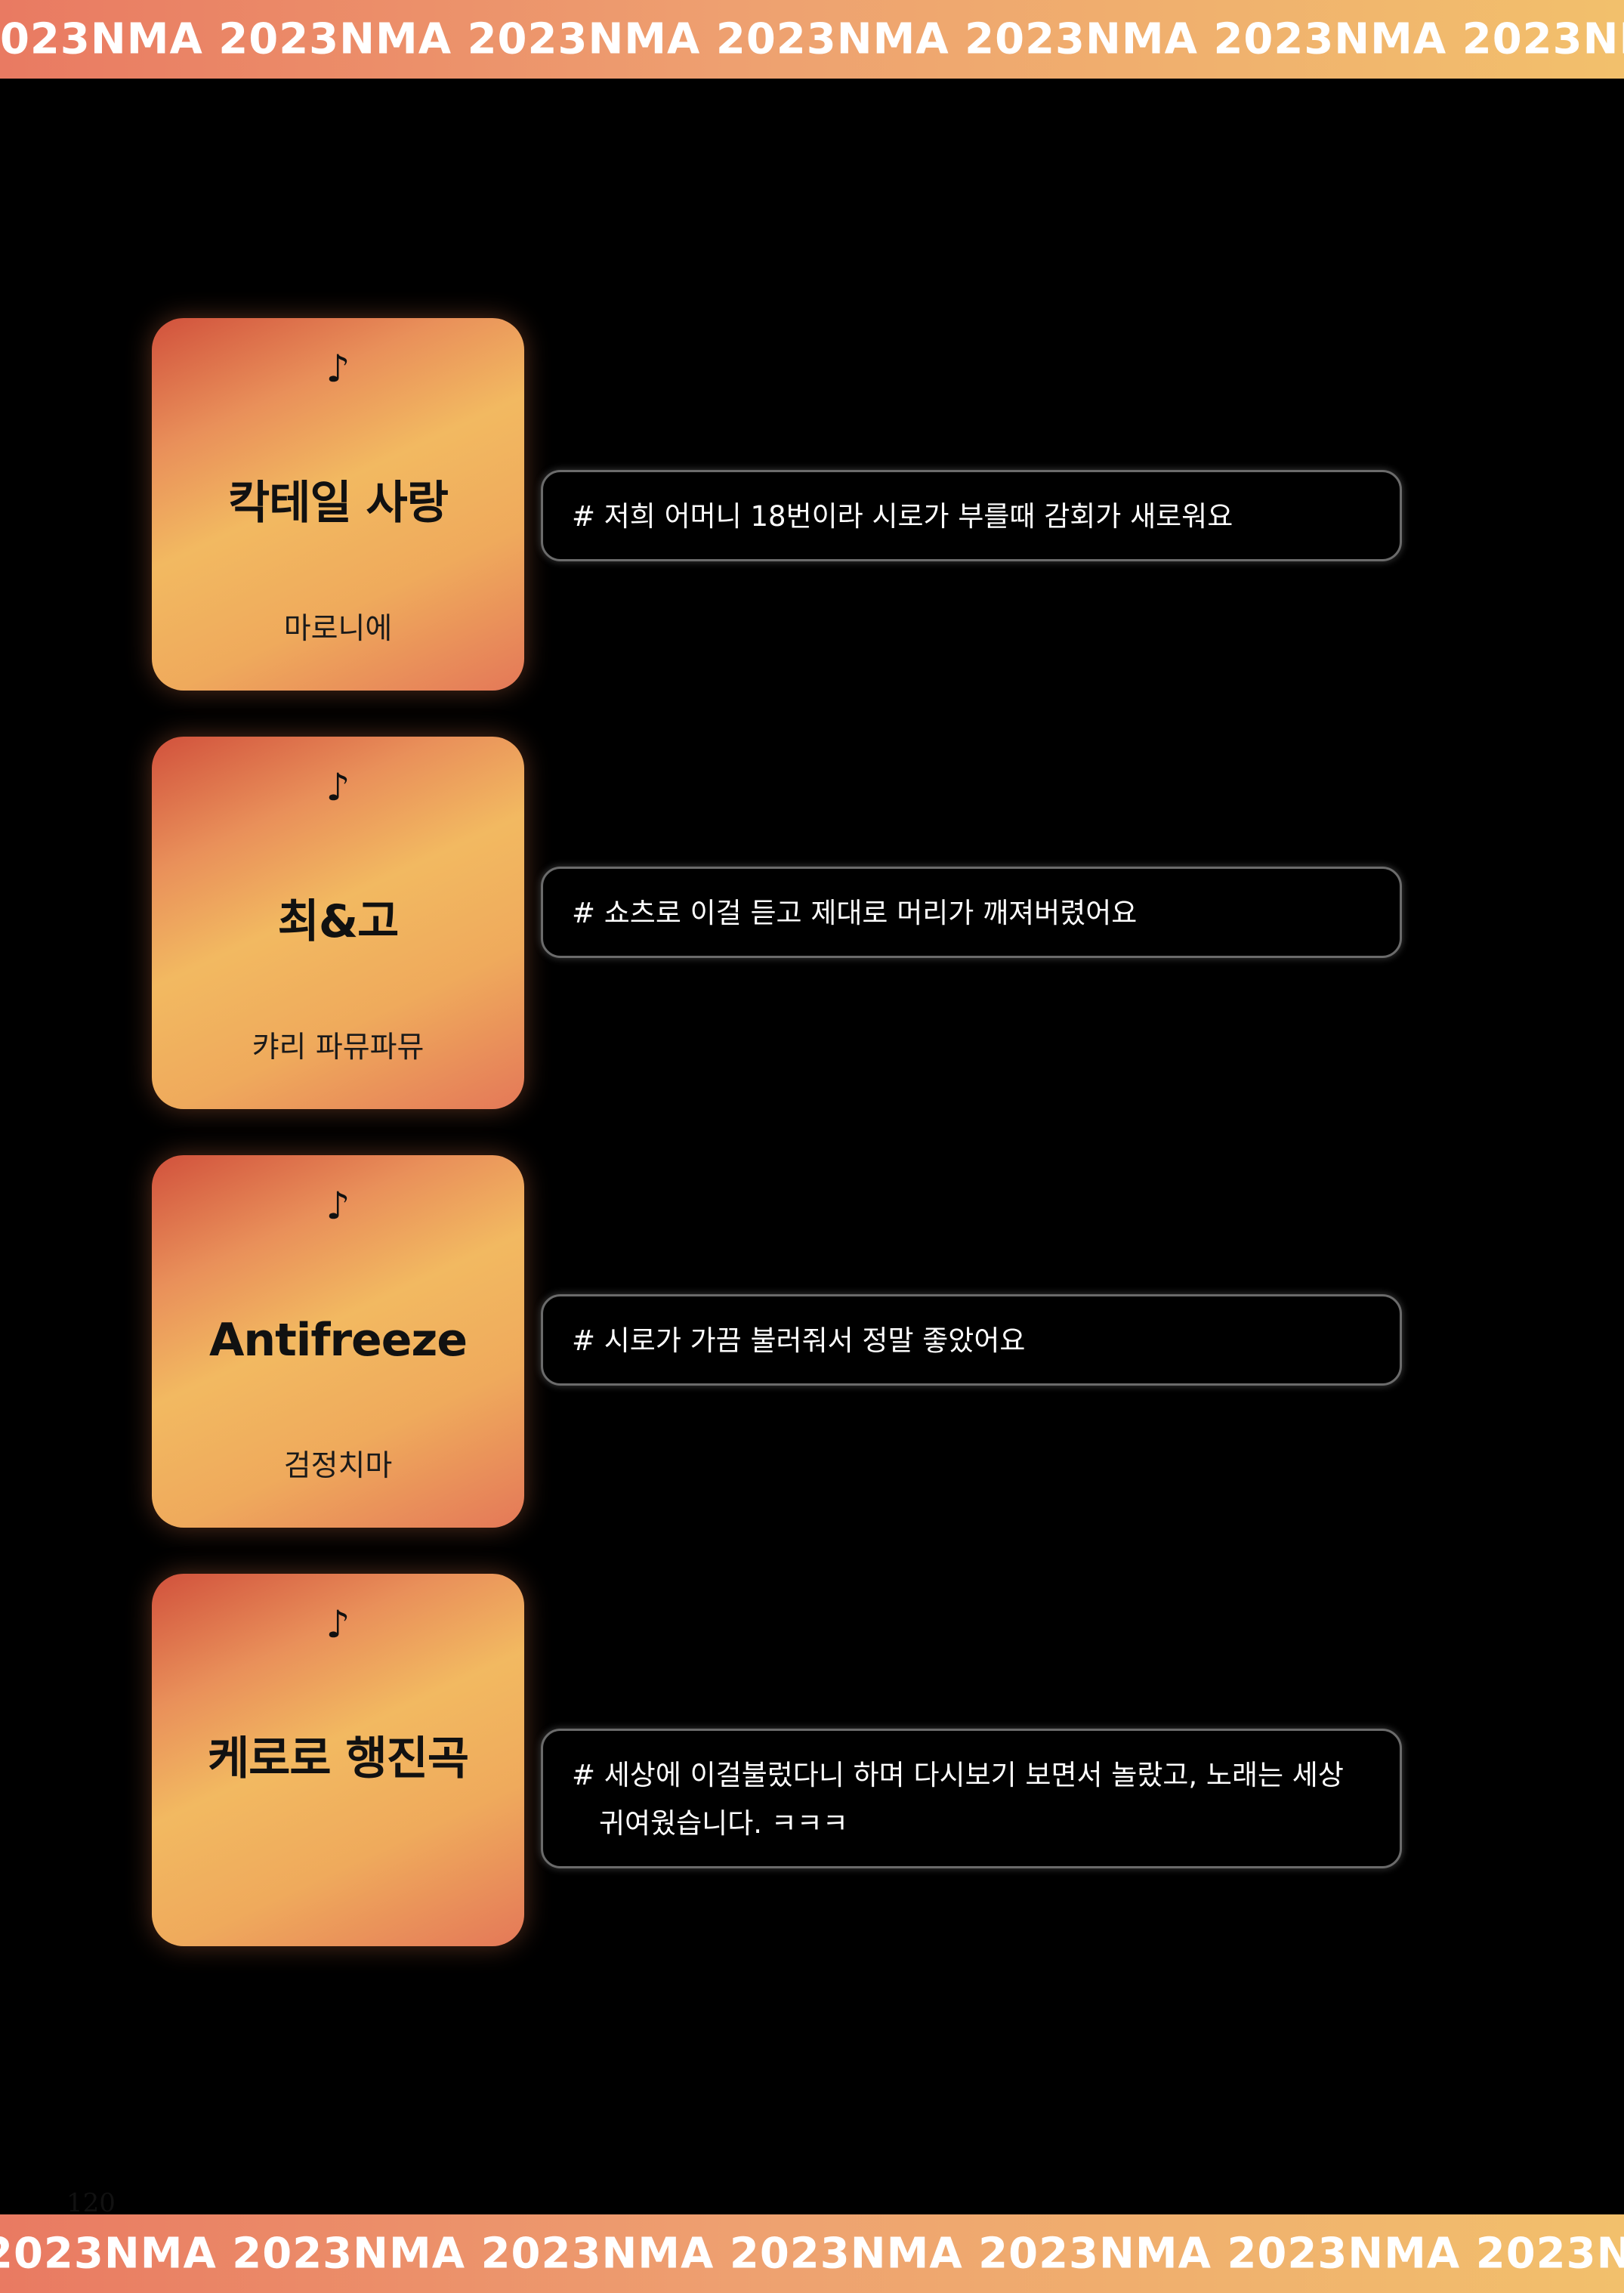 The height and width of the screenshot is (2293, 1624). I want to click on song-title: 칵테일 사랑, so click(338, 503).